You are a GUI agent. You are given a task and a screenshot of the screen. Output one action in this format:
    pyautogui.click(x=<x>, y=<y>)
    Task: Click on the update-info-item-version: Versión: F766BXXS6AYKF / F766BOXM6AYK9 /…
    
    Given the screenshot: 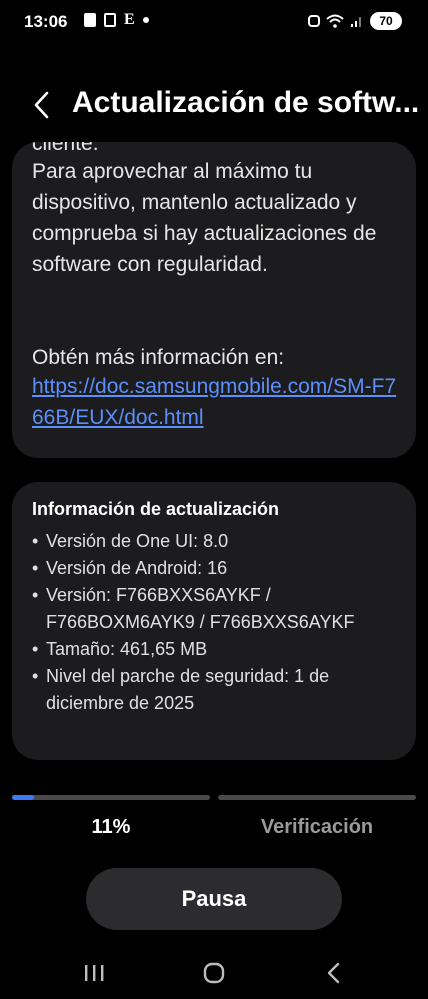 What is the action you would take?
    pyautogui.click(x=214, y=609)
    